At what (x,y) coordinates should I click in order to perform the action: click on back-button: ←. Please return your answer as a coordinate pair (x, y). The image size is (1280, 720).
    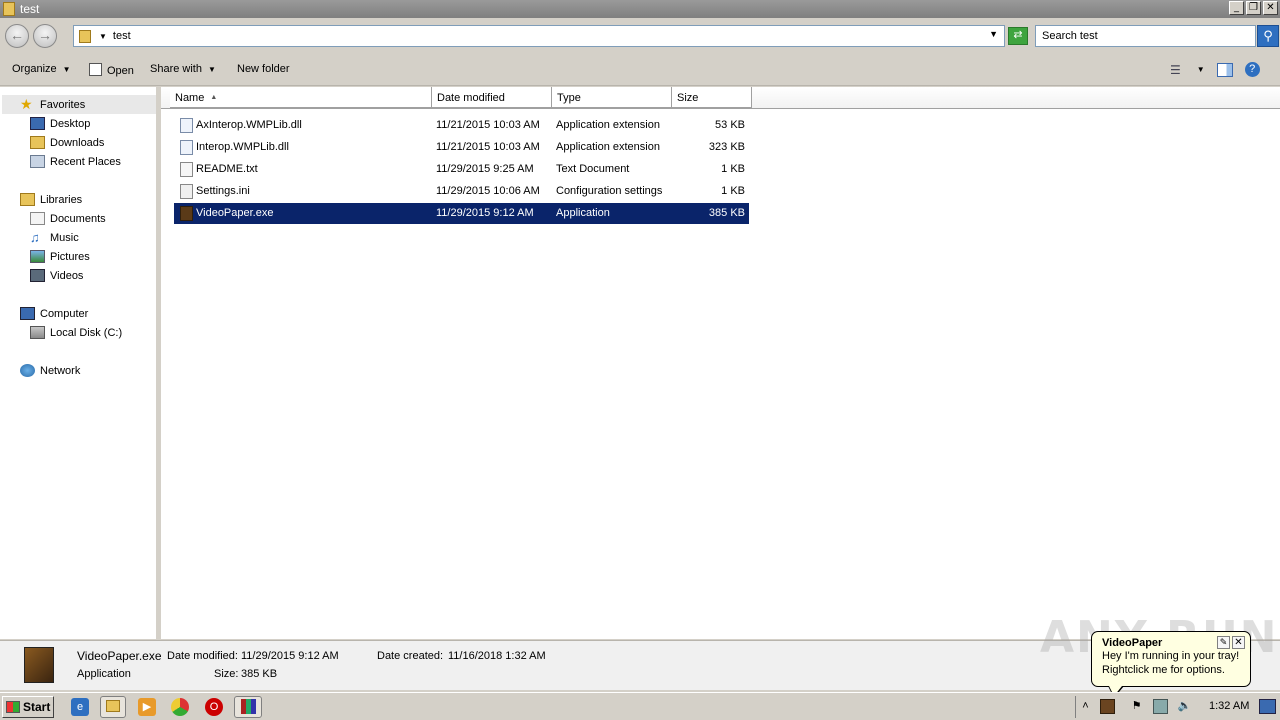
    Looking at the image, I should click on (17, 36).